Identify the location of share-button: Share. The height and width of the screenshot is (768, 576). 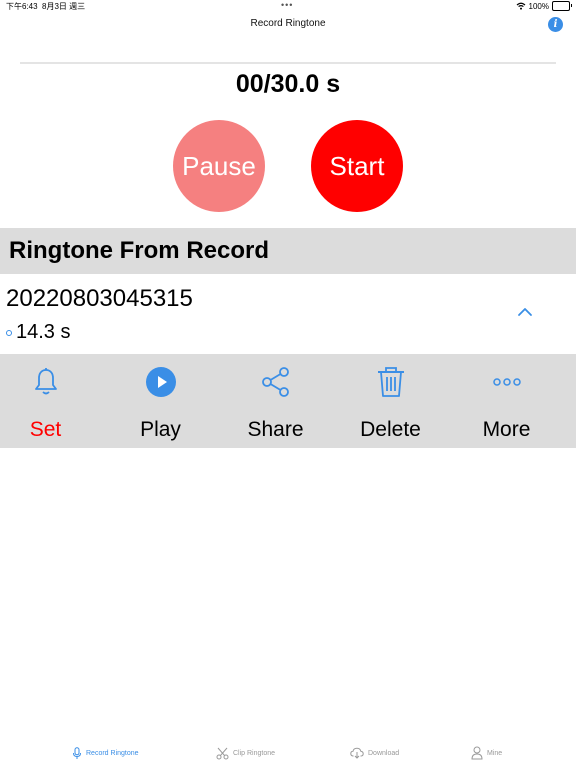
(275, 401).